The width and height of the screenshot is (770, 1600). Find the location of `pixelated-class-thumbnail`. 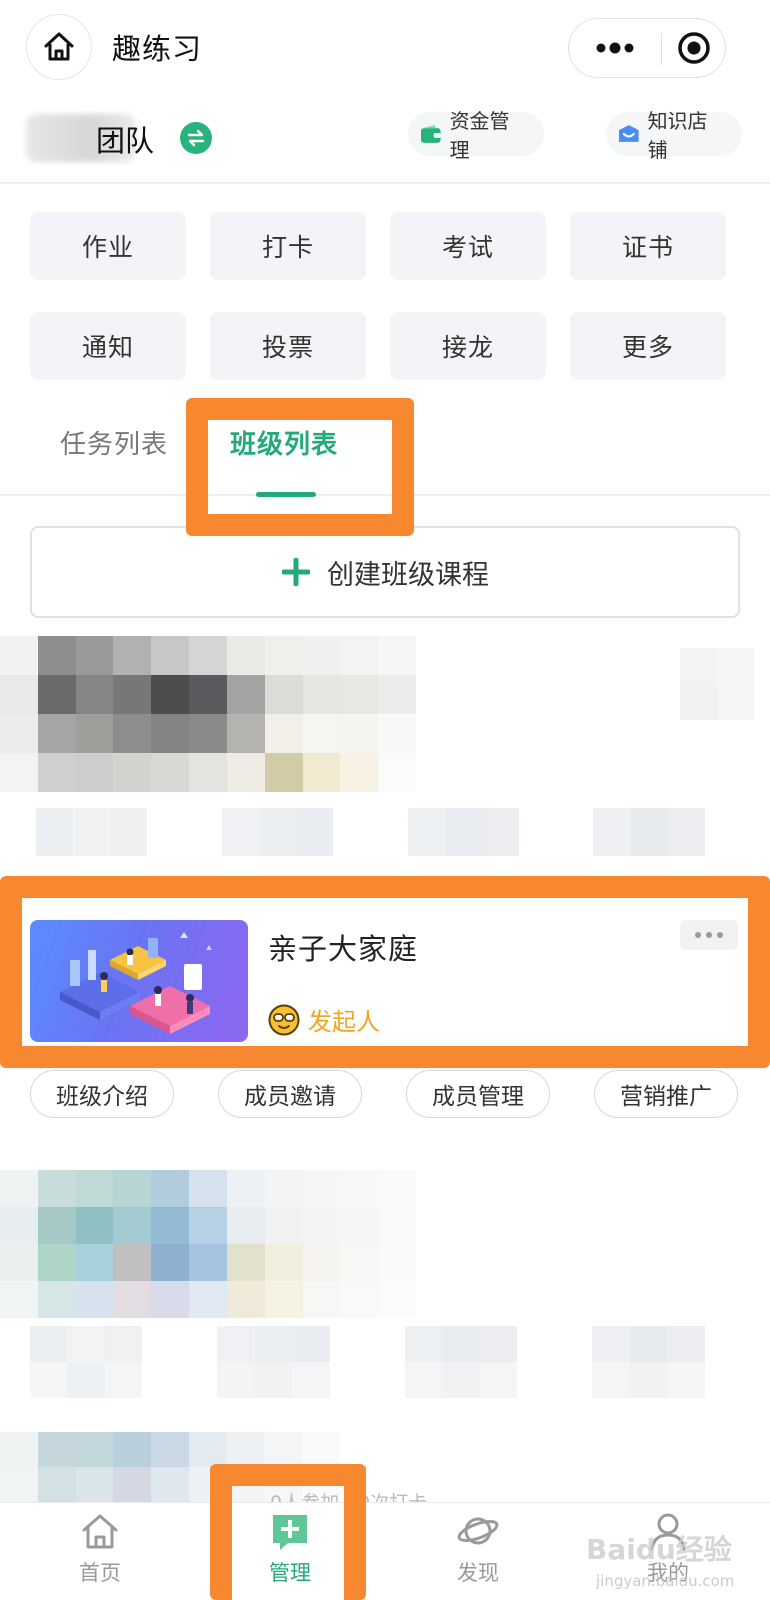

pixelated-class-thumbnail is located at coordinates (208, 714).